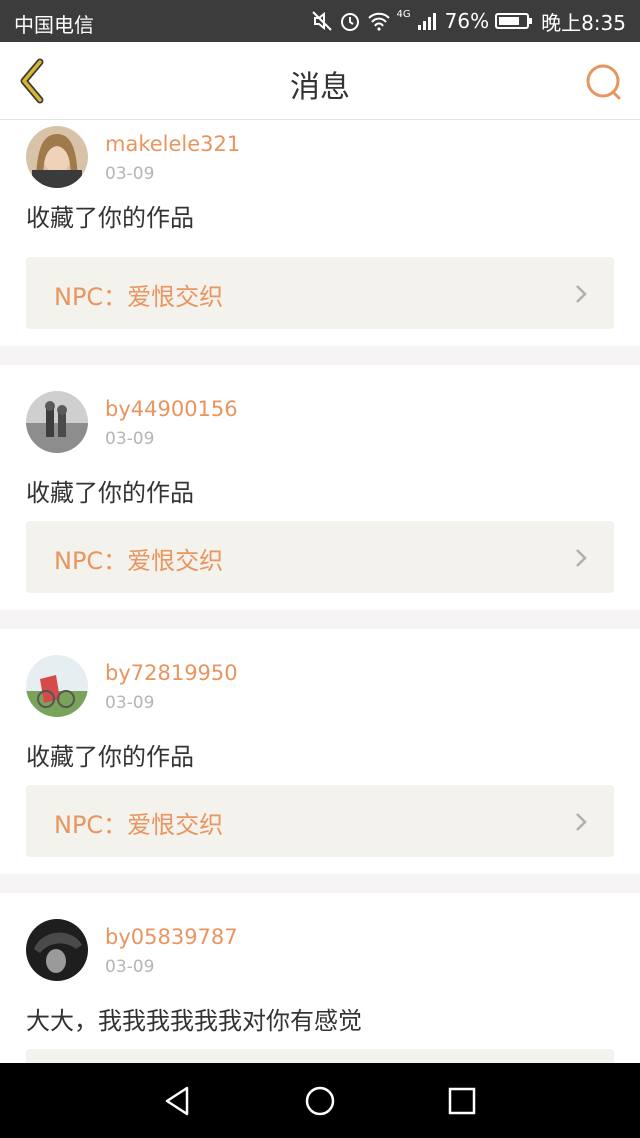 The height and width of the screenshot is (1138, 640). I want to click on nav-back-icon, so click(178, 1101).